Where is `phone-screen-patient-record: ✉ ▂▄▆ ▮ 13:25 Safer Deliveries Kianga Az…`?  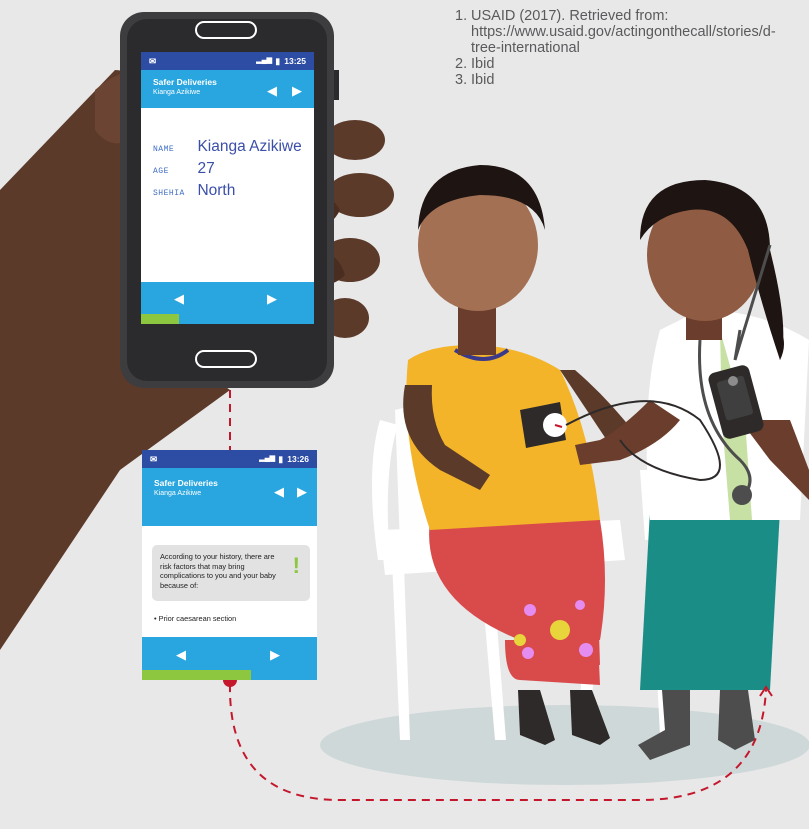 phone-screen-patient-record: ✉ ▂▄▆ ▮ 13:25 Safer Deliveries Kianga Az… is located at coordinates (227, 188).